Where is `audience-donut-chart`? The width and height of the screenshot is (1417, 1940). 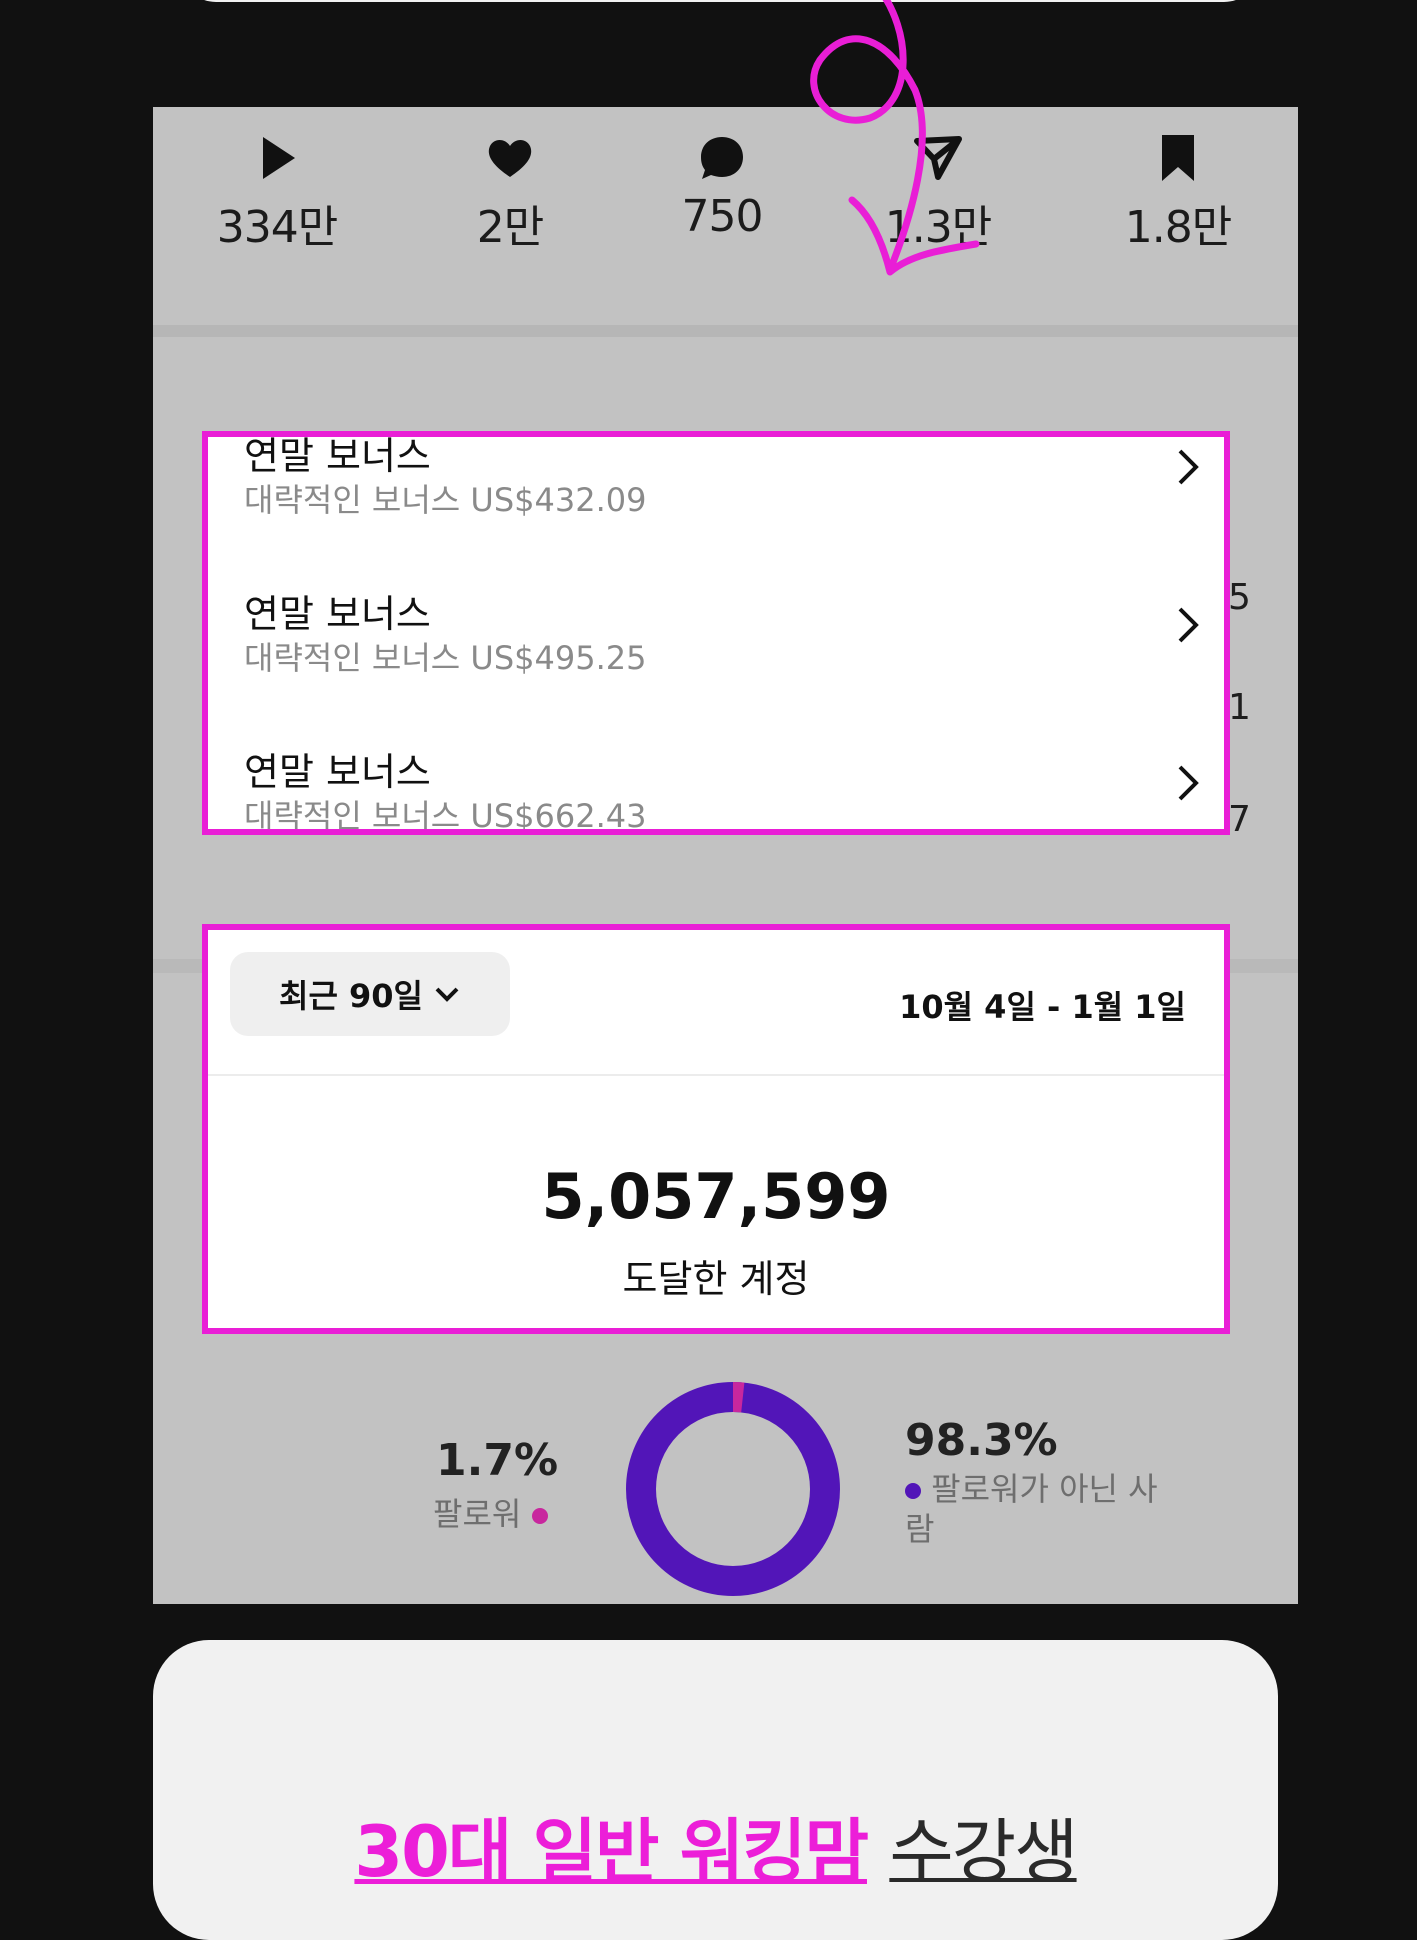 audience-donut-chart is located at coordinates (733, 1489).